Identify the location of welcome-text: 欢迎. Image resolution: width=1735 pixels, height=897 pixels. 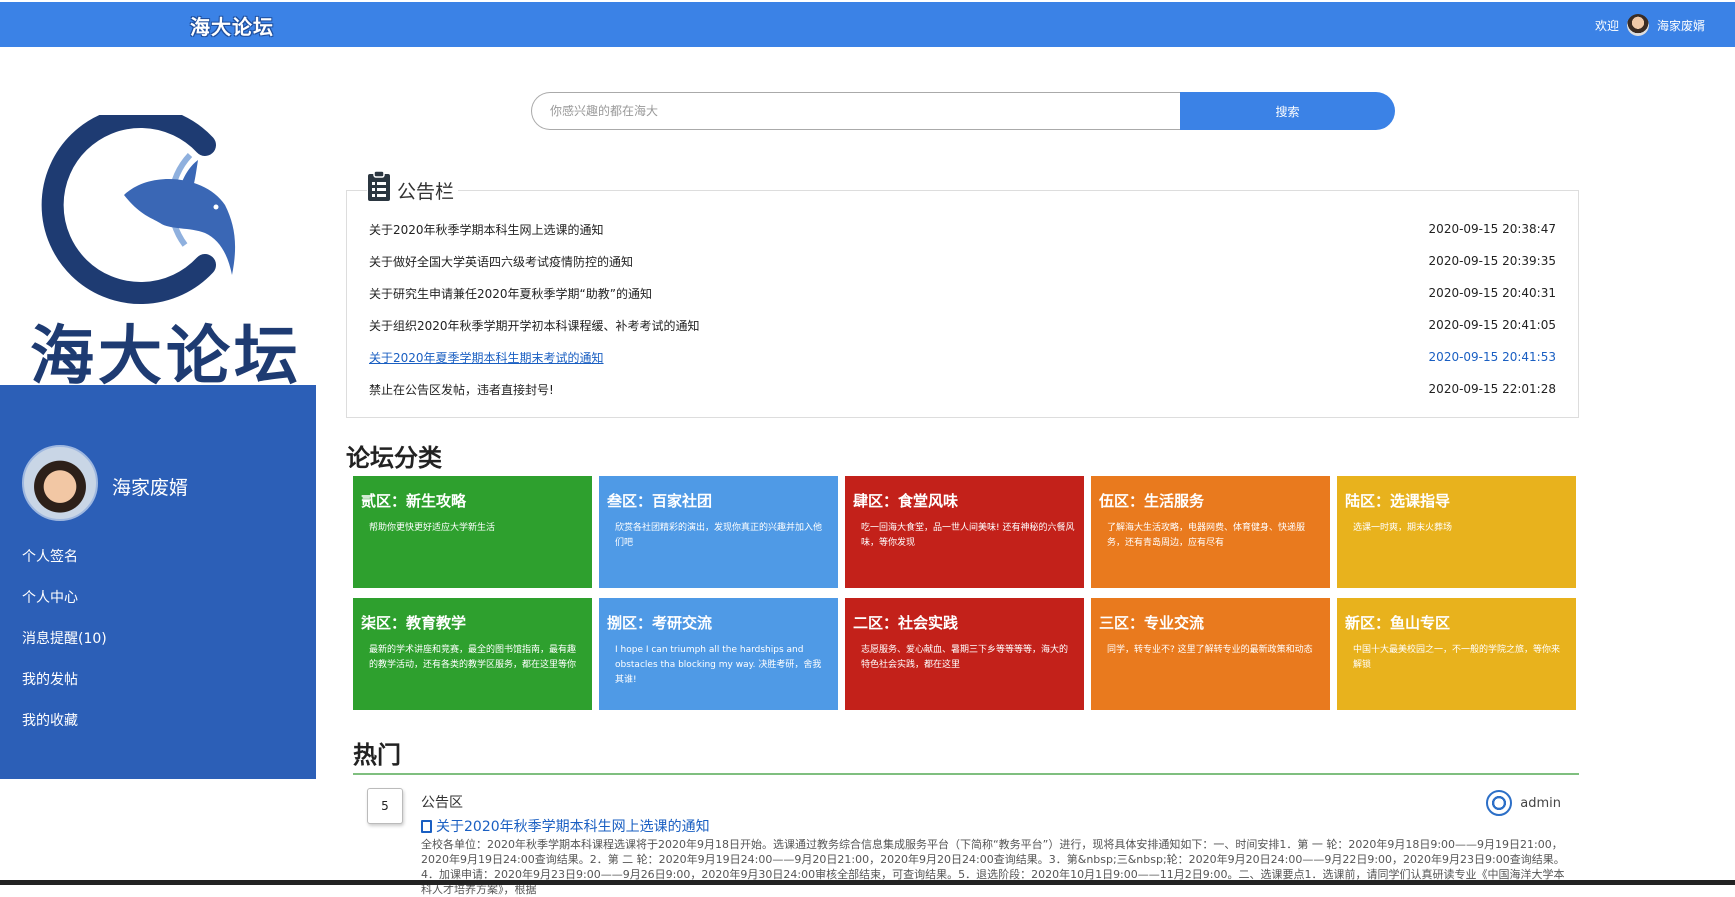
(1606, 25).